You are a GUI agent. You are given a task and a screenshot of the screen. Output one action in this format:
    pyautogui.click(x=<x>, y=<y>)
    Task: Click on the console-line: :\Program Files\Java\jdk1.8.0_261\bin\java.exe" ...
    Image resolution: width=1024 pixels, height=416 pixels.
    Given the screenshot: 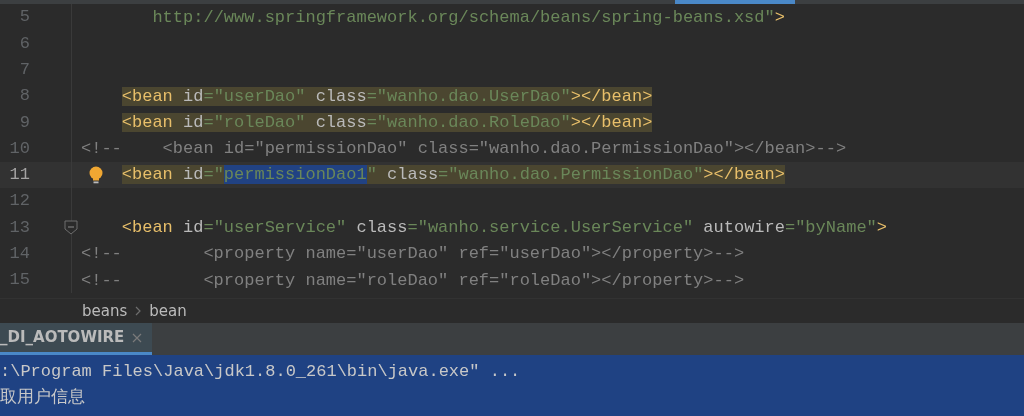 What is the action you would take?
    pyautogui.click(x=260, y=371)
    